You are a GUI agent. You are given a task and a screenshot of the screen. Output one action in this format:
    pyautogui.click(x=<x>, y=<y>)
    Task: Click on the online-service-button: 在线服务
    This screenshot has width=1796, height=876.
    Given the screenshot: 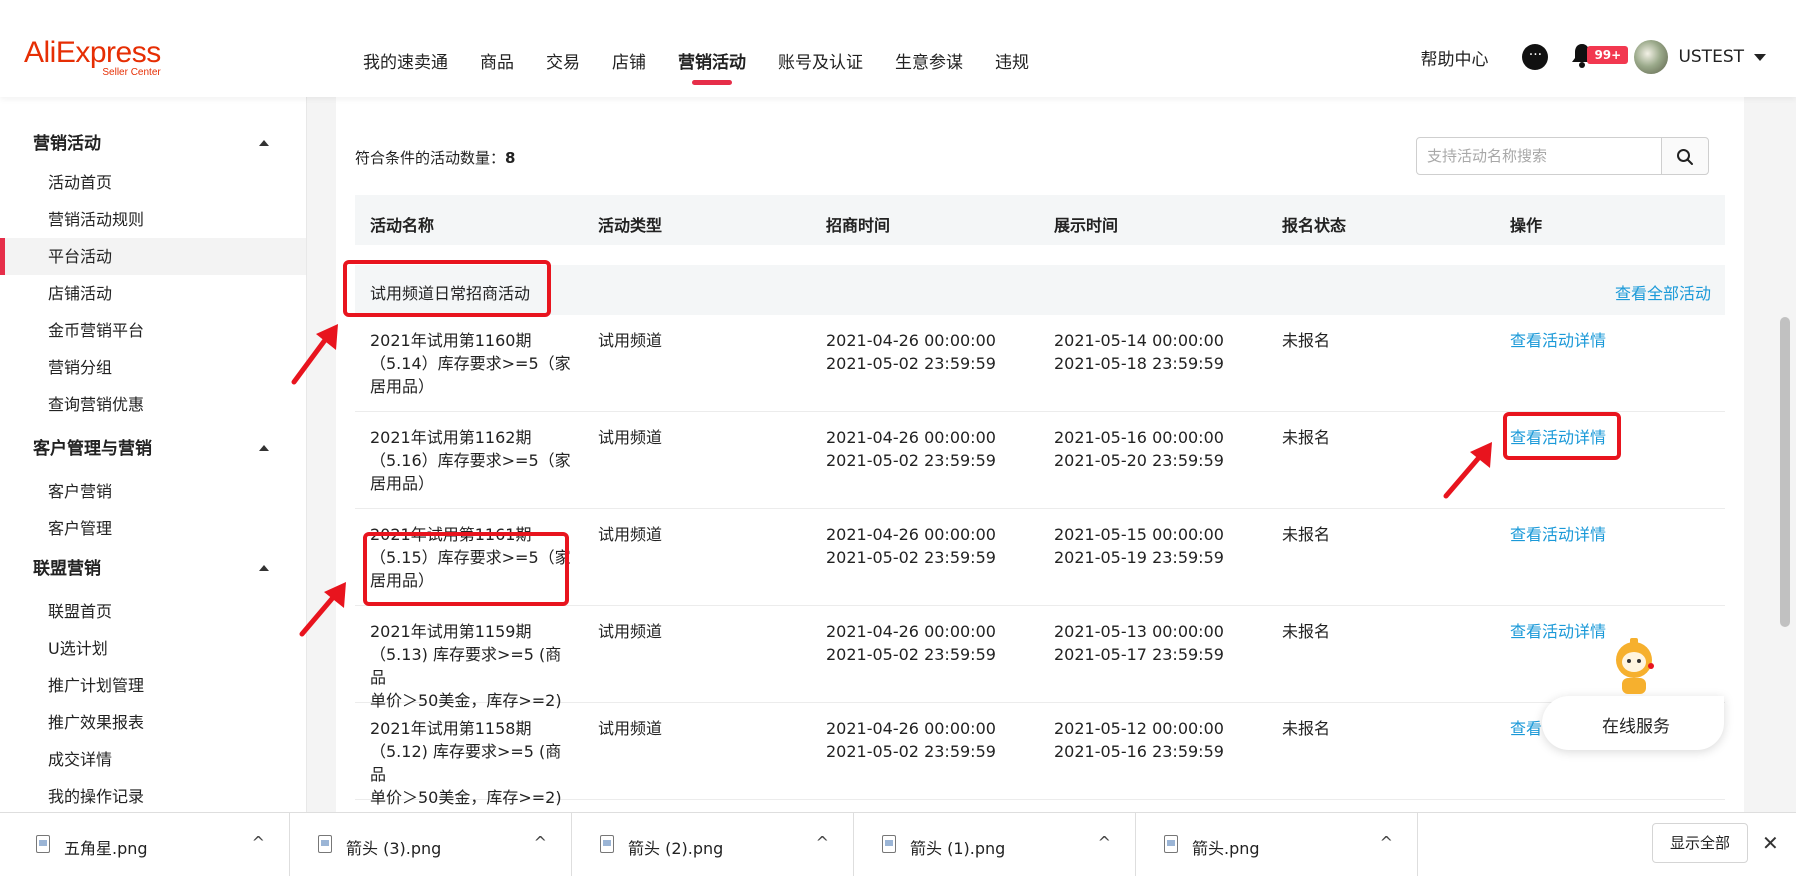 What is the action you would take?
    pyautogui.click(x=1633, y=723)
    